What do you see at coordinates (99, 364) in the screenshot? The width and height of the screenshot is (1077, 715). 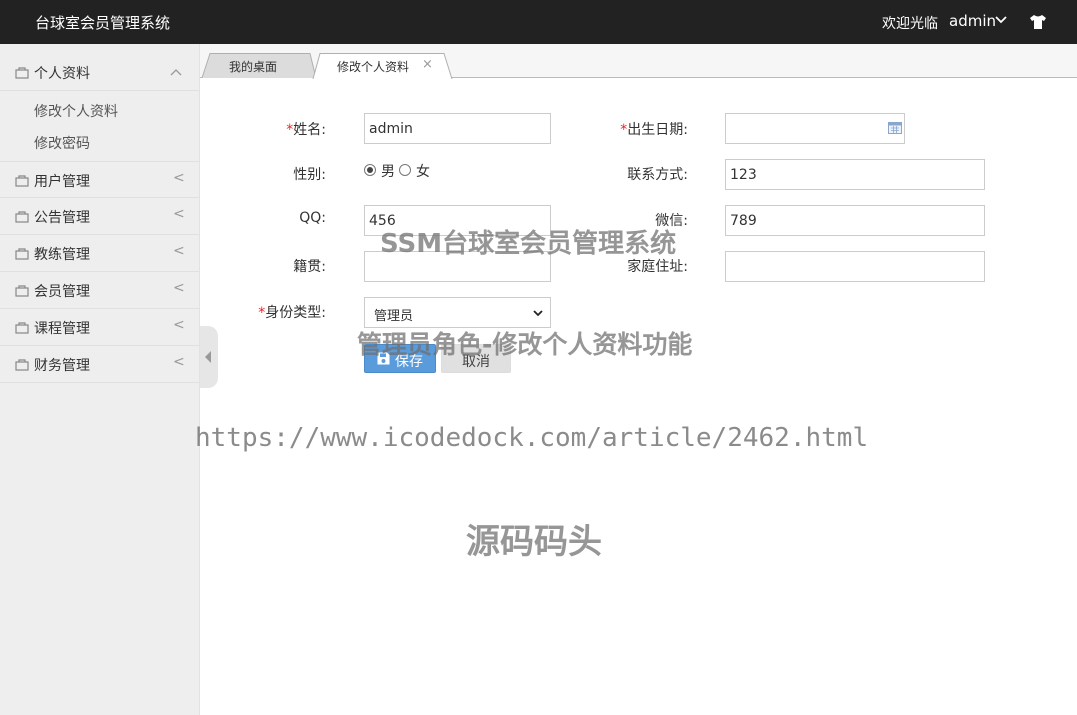 I see `sidebar-item-finance: 财务管理 <` at bounding box center [99, 364].